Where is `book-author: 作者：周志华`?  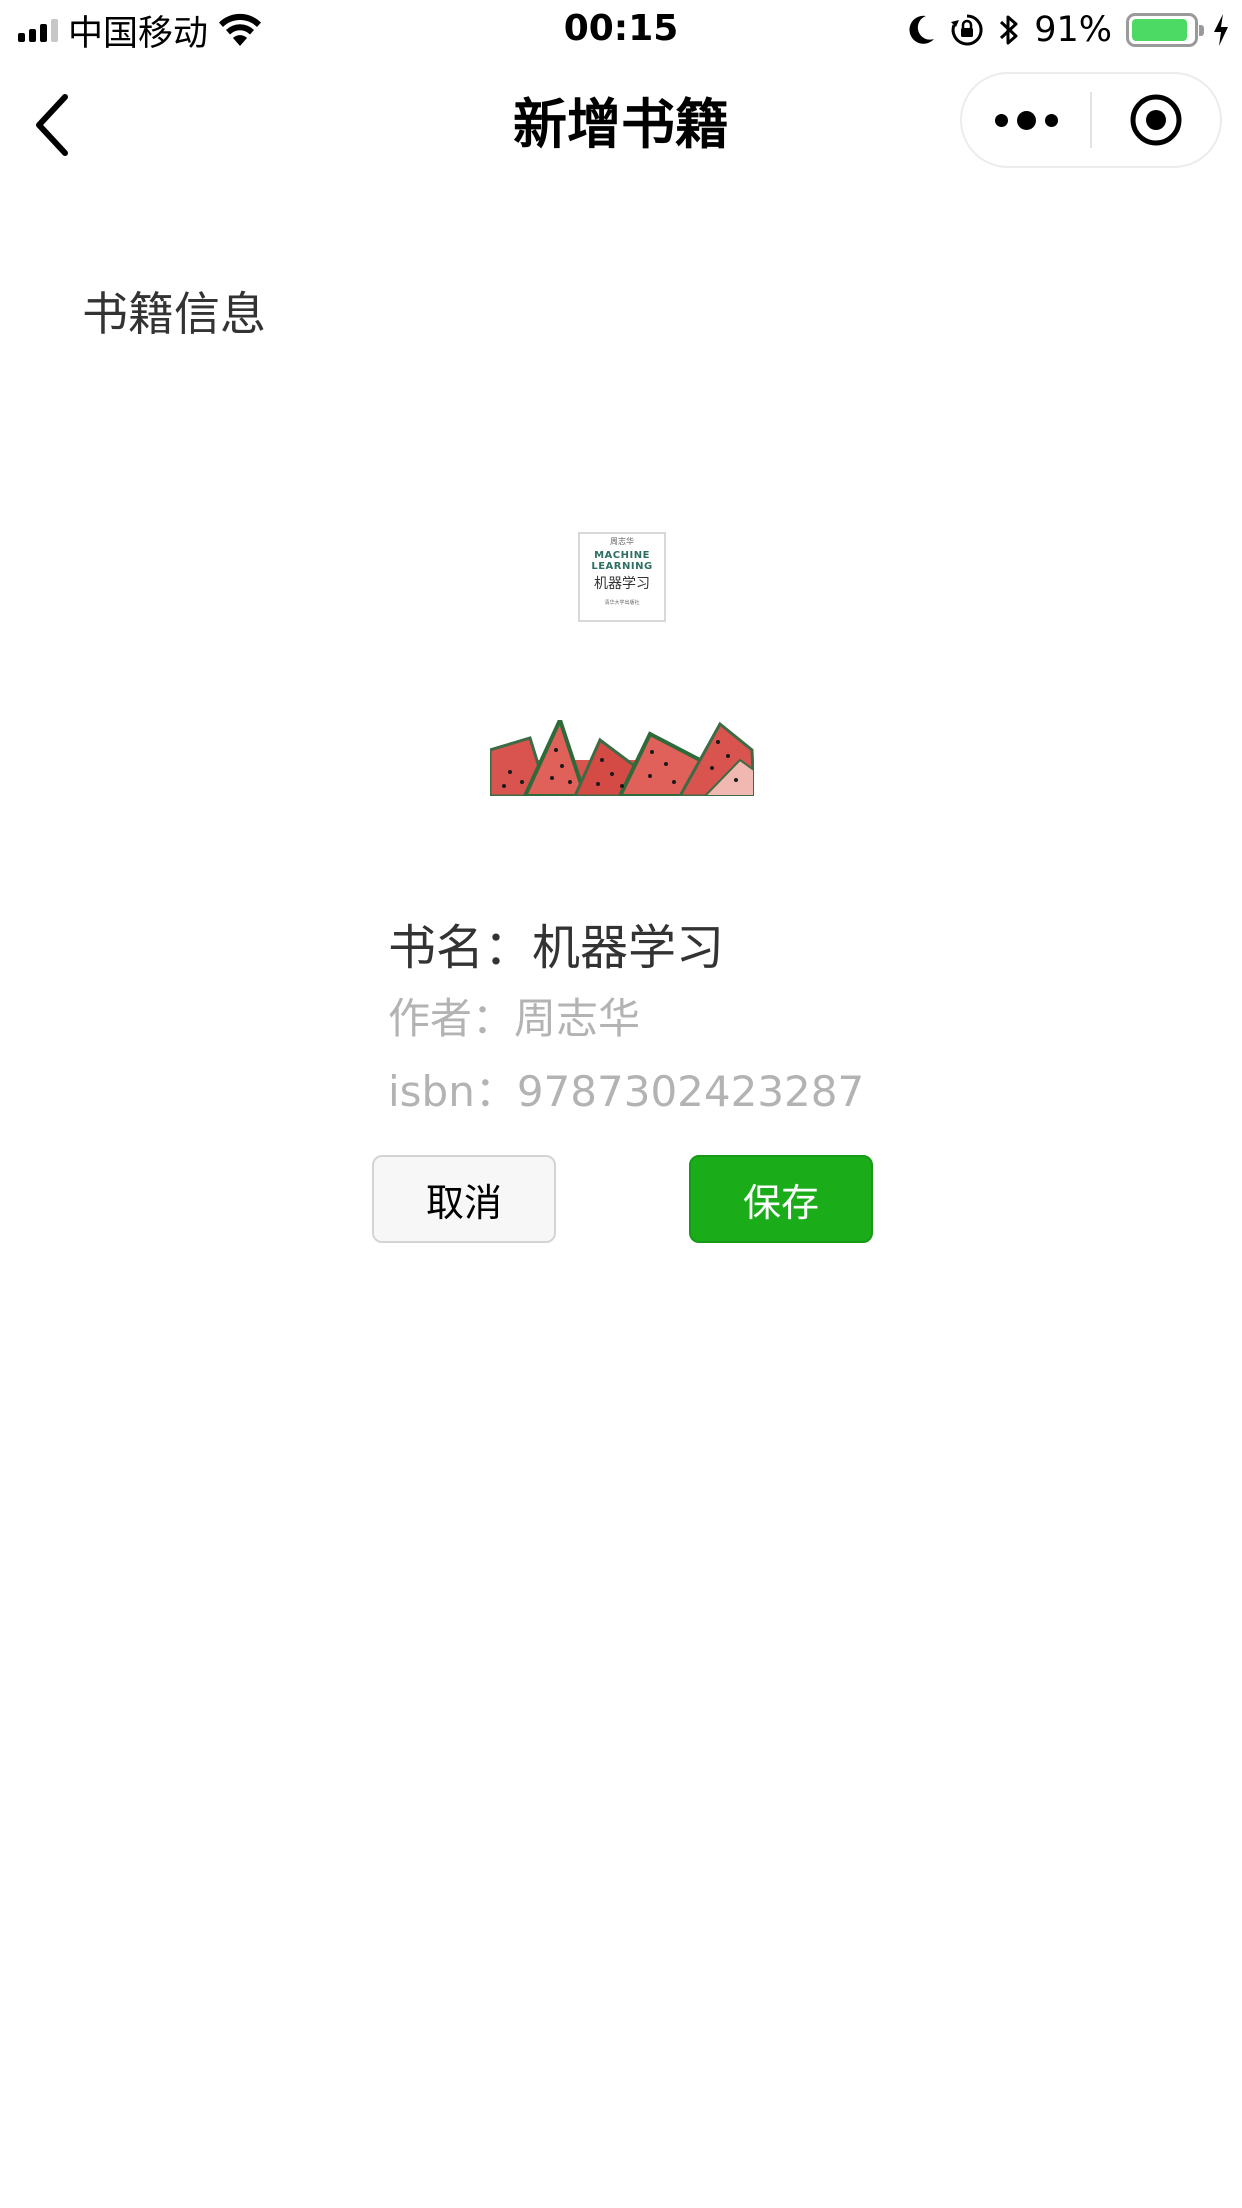 book-author: 作者：周志华 is located at coordinates (514, 1018).